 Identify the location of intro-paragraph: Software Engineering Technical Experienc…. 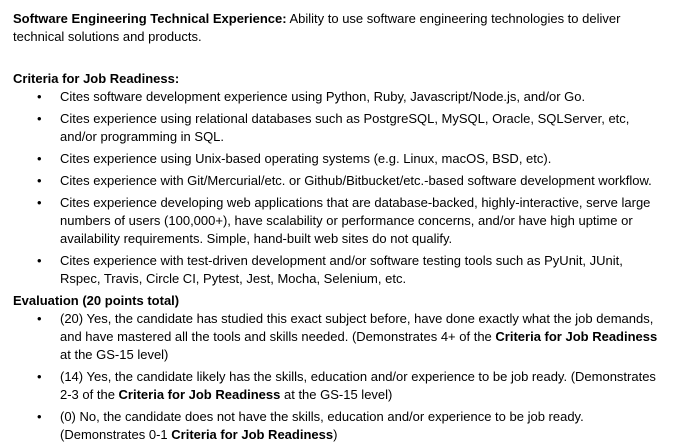
(338, 28).